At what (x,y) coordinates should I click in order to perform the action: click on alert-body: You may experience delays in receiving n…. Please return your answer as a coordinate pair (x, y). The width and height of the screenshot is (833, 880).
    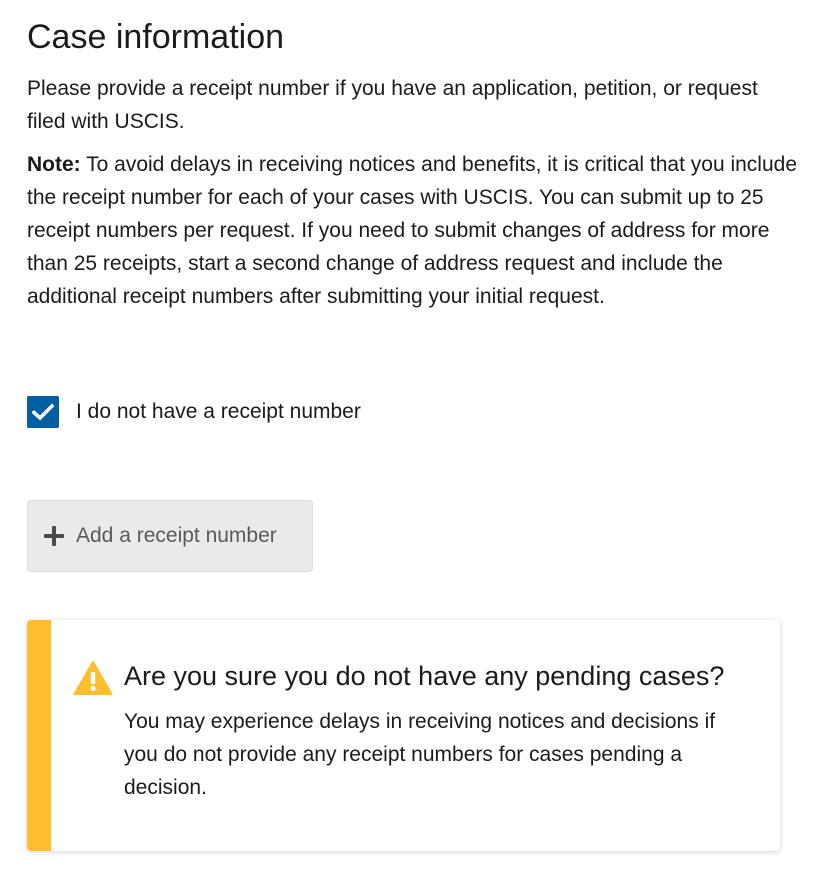
    Looking at the image, I should click on (420, 754).